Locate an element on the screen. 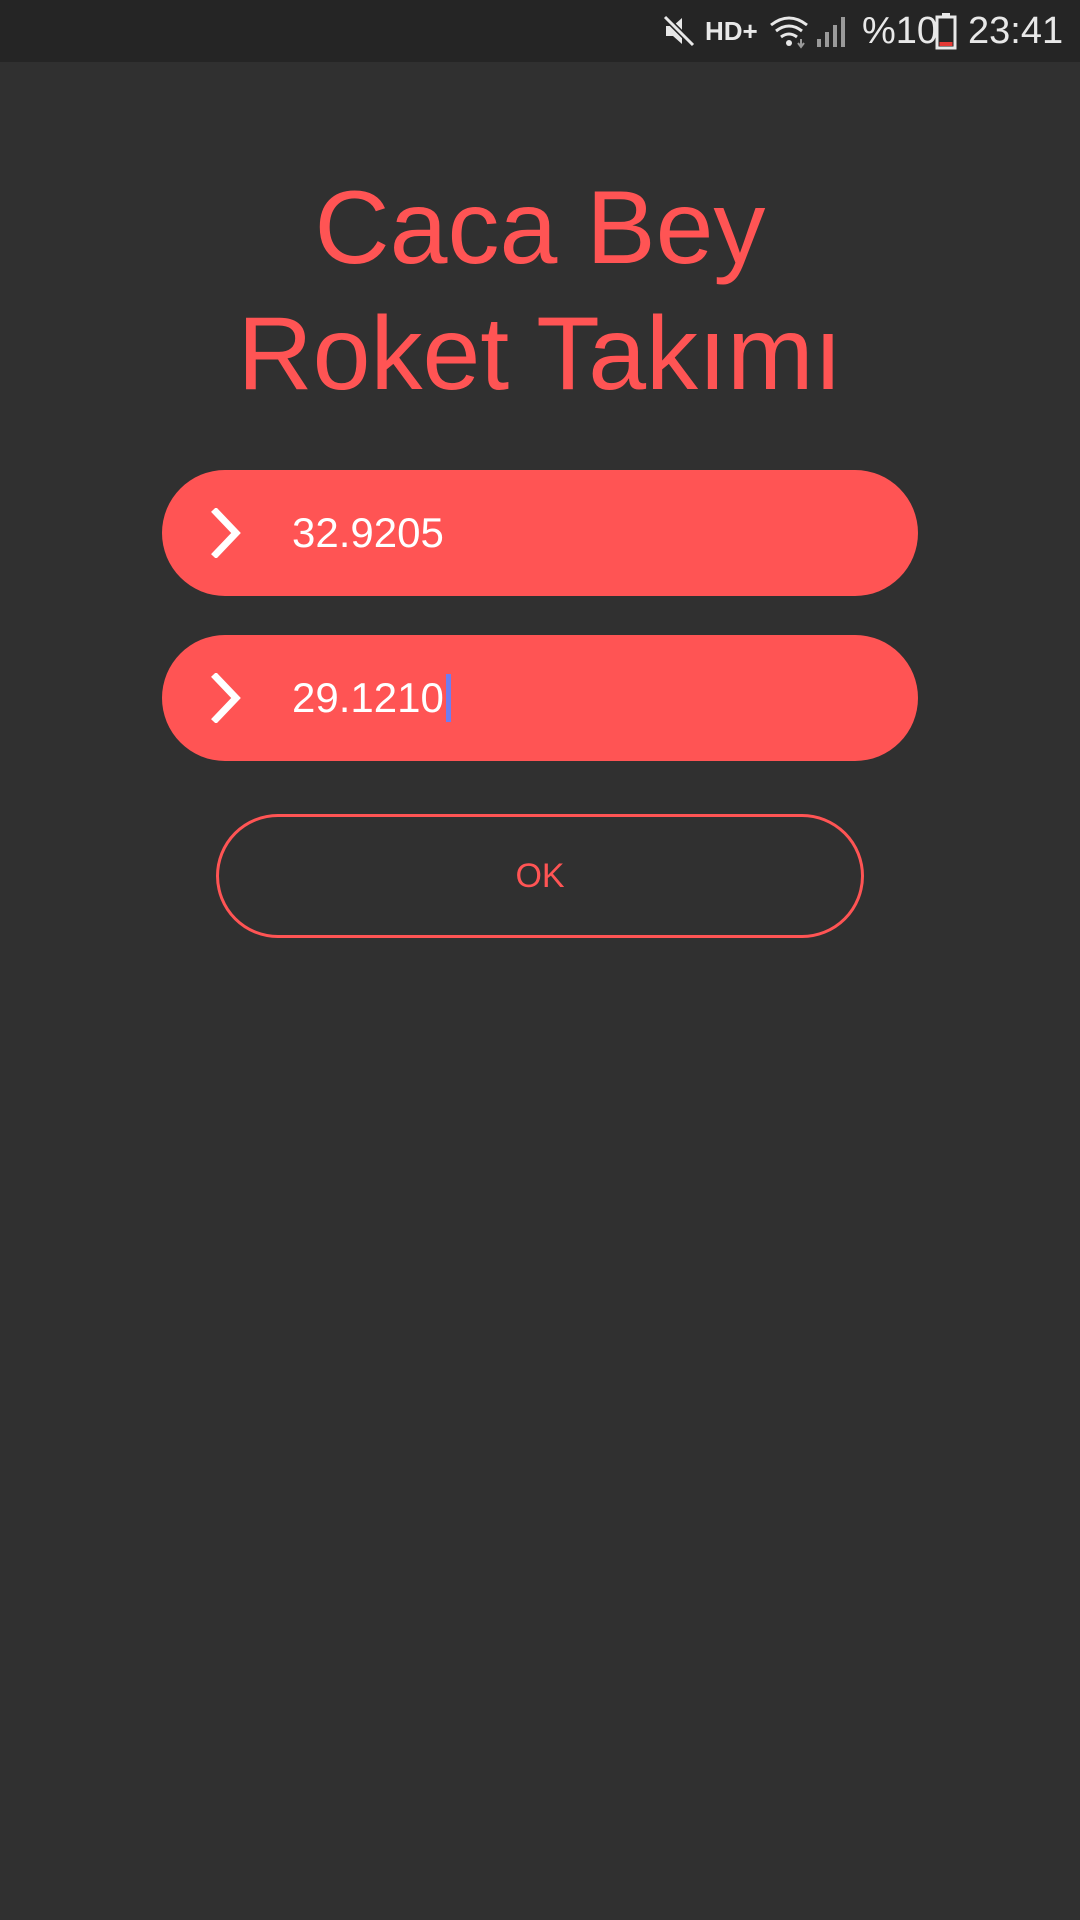  coordinate-input-2-value-wrapper: 29.1210 is located at coordinates (371, 698).